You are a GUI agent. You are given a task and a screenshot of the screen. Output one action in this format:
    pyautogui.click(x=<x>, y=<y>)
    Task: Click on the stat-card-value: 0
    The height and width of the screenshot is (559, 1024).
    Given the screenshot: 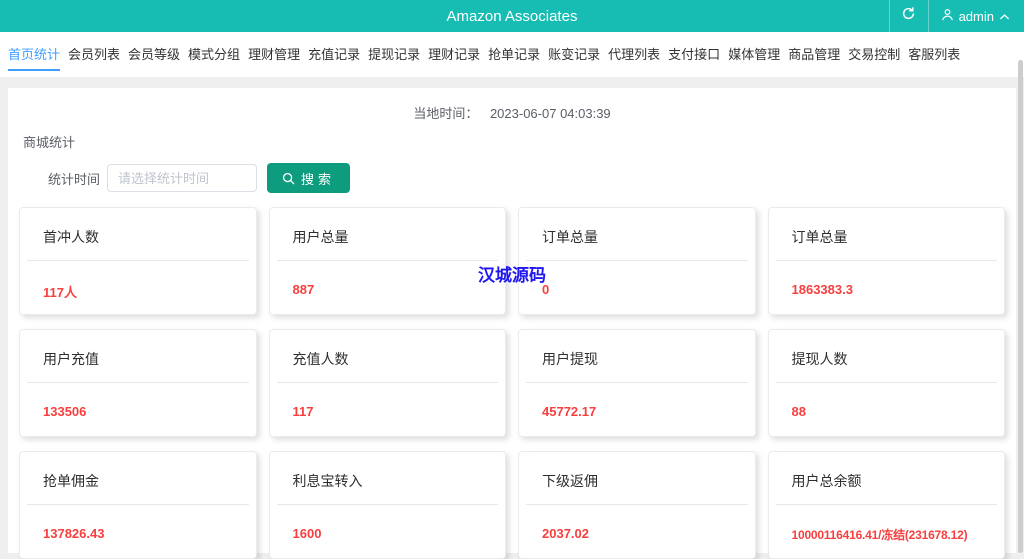 What is the action you would take?
    pyautogui.click(x=546, y=289)
    